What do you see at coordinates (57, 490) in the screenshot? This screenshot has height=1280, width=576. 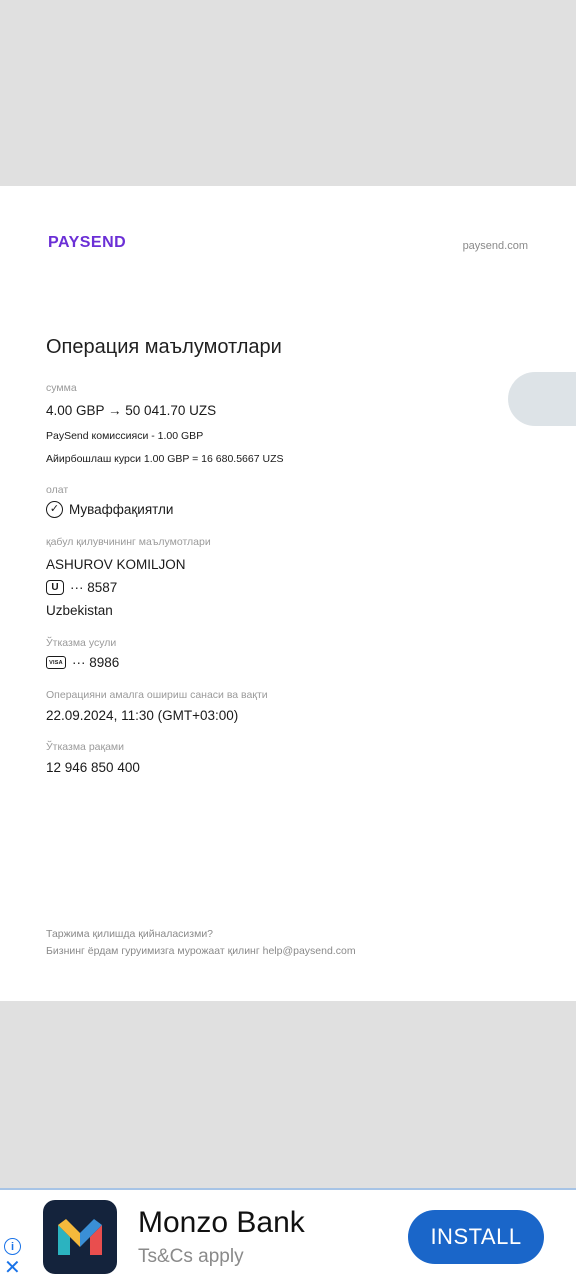 I see `status-label: олат` at bounding box center [57, 490].